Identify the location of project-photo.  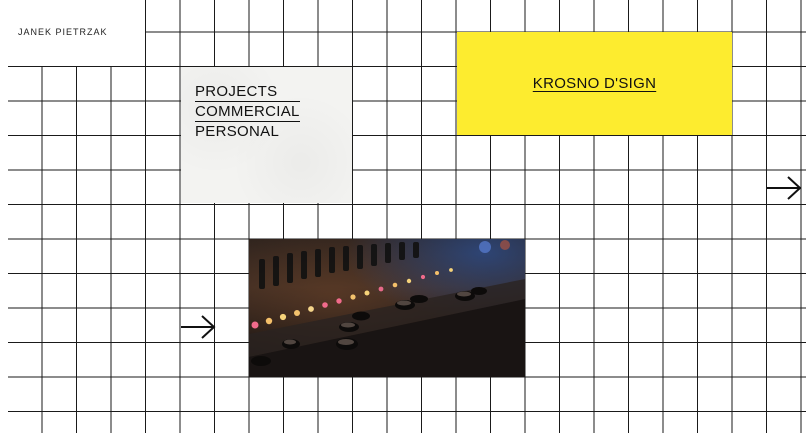
(387, 308).